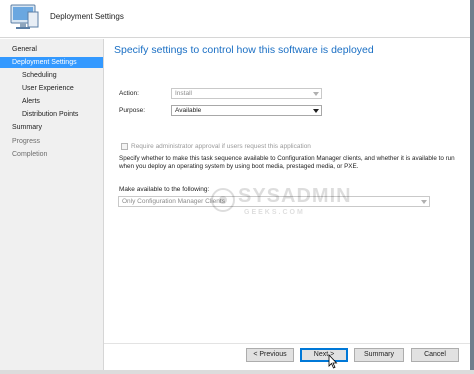 The height and width of the screenshot is (374, 474). I want to click on watermark-title: SYSADMIN, so click(295, 196).